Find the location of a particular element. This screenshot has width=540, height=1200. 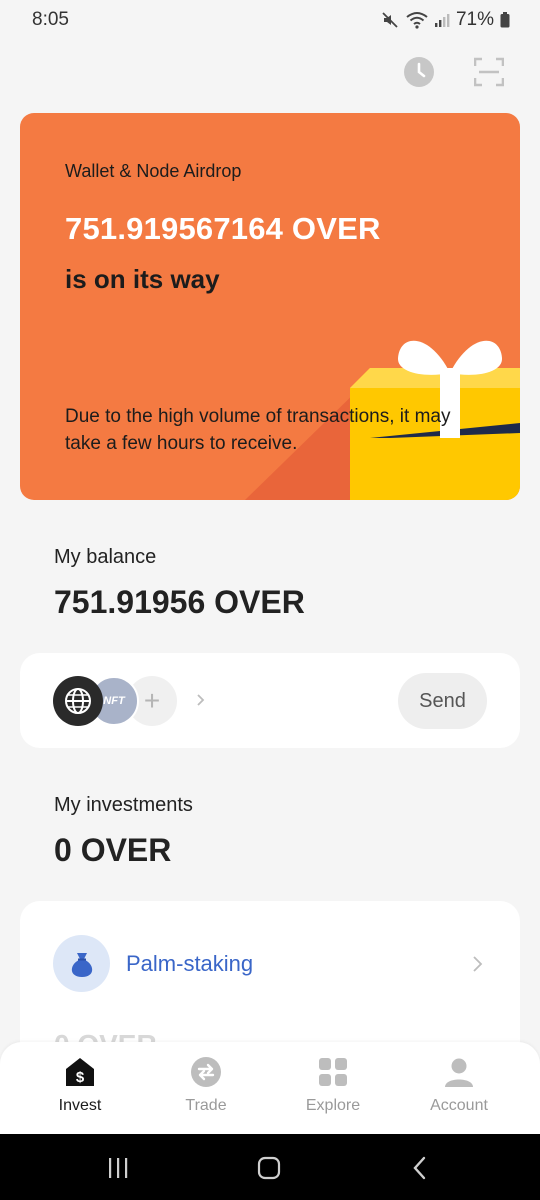

tab-account: Account is located at coordinates (459, 1091).